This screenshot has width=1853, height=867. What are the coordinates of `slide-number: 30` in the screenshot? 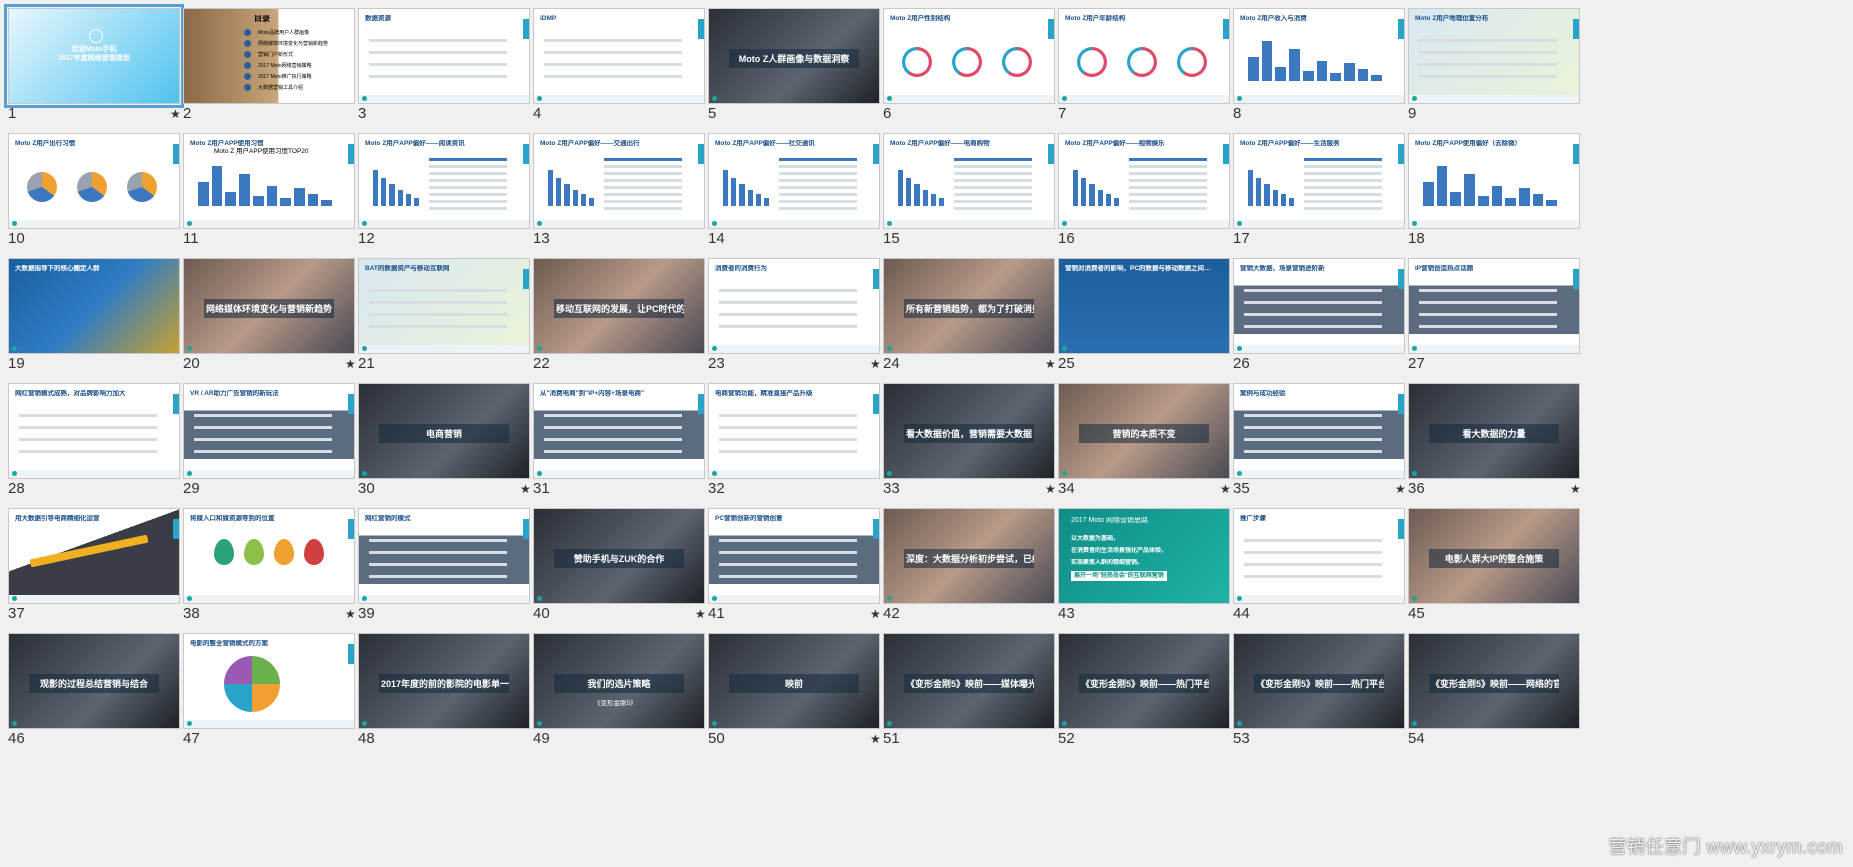 It's located at (366, 488).